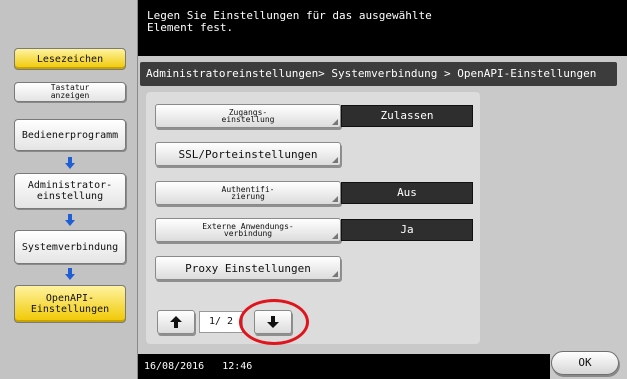  I want to click on proxy-settings-button: Proxy Einstellungen, so click(248, 268).